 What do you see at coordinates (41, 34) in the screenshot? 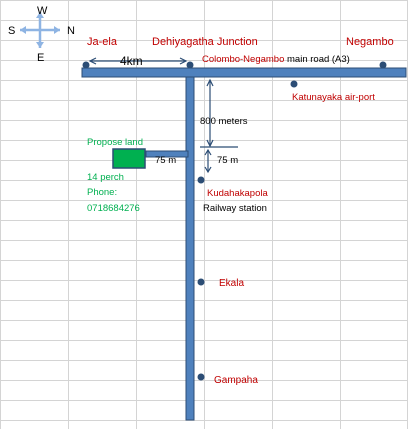
I see `compass-rose: W N S E` at bounding box center [41, 34].